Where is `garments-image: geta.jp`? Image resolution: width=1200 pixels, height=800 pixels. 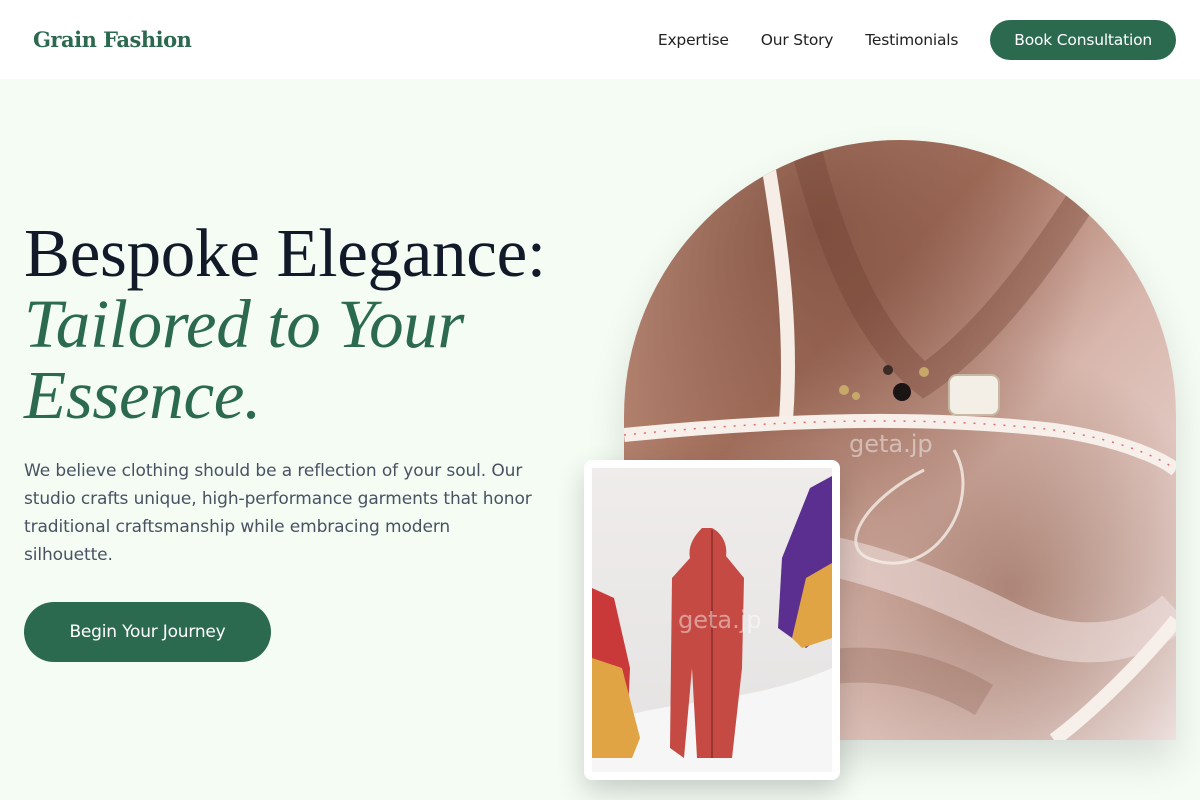
garments-image: geta.jp is located at coordinates (712, 620).